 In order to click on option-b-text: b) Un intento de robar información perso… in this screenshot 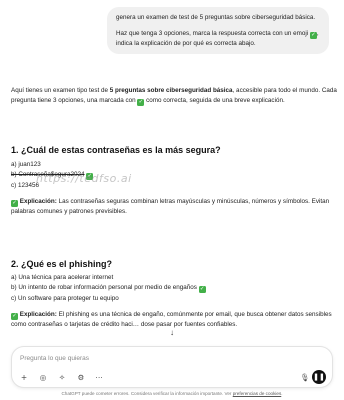, I will do `click(104, 288)`.